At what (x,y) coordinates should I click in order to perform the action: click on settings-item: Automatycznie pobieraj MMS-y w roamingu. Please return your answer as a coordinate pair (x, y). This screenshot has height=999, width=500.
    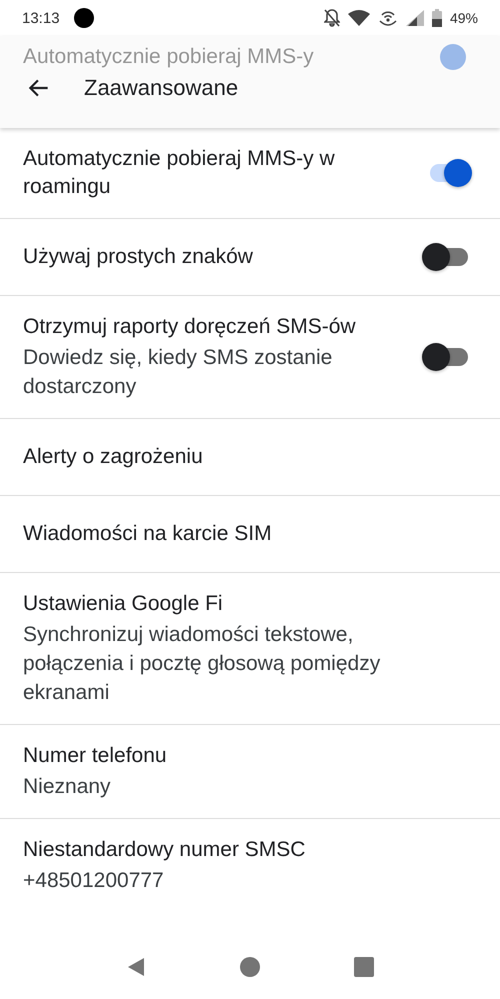
    Looking at the image, I should click on (250, 173).